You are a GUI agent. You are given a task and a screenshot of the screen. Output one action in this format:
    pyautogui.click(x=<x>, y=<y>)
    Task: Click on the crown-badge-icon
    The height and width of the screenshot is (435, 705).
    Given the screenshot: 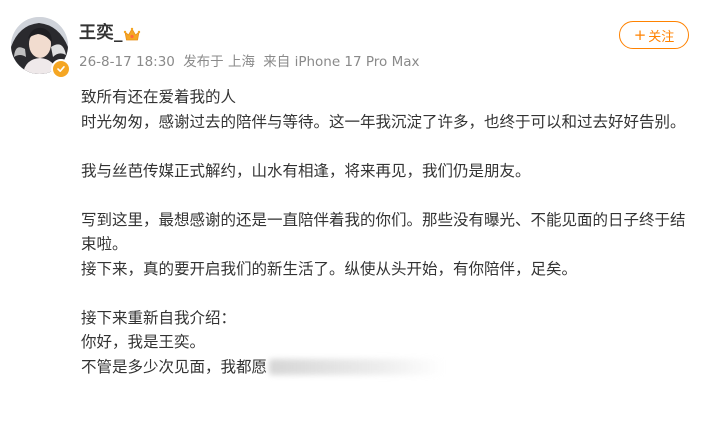 What is the action you would take?
    pyautogui.click(x=132, y=34)
    